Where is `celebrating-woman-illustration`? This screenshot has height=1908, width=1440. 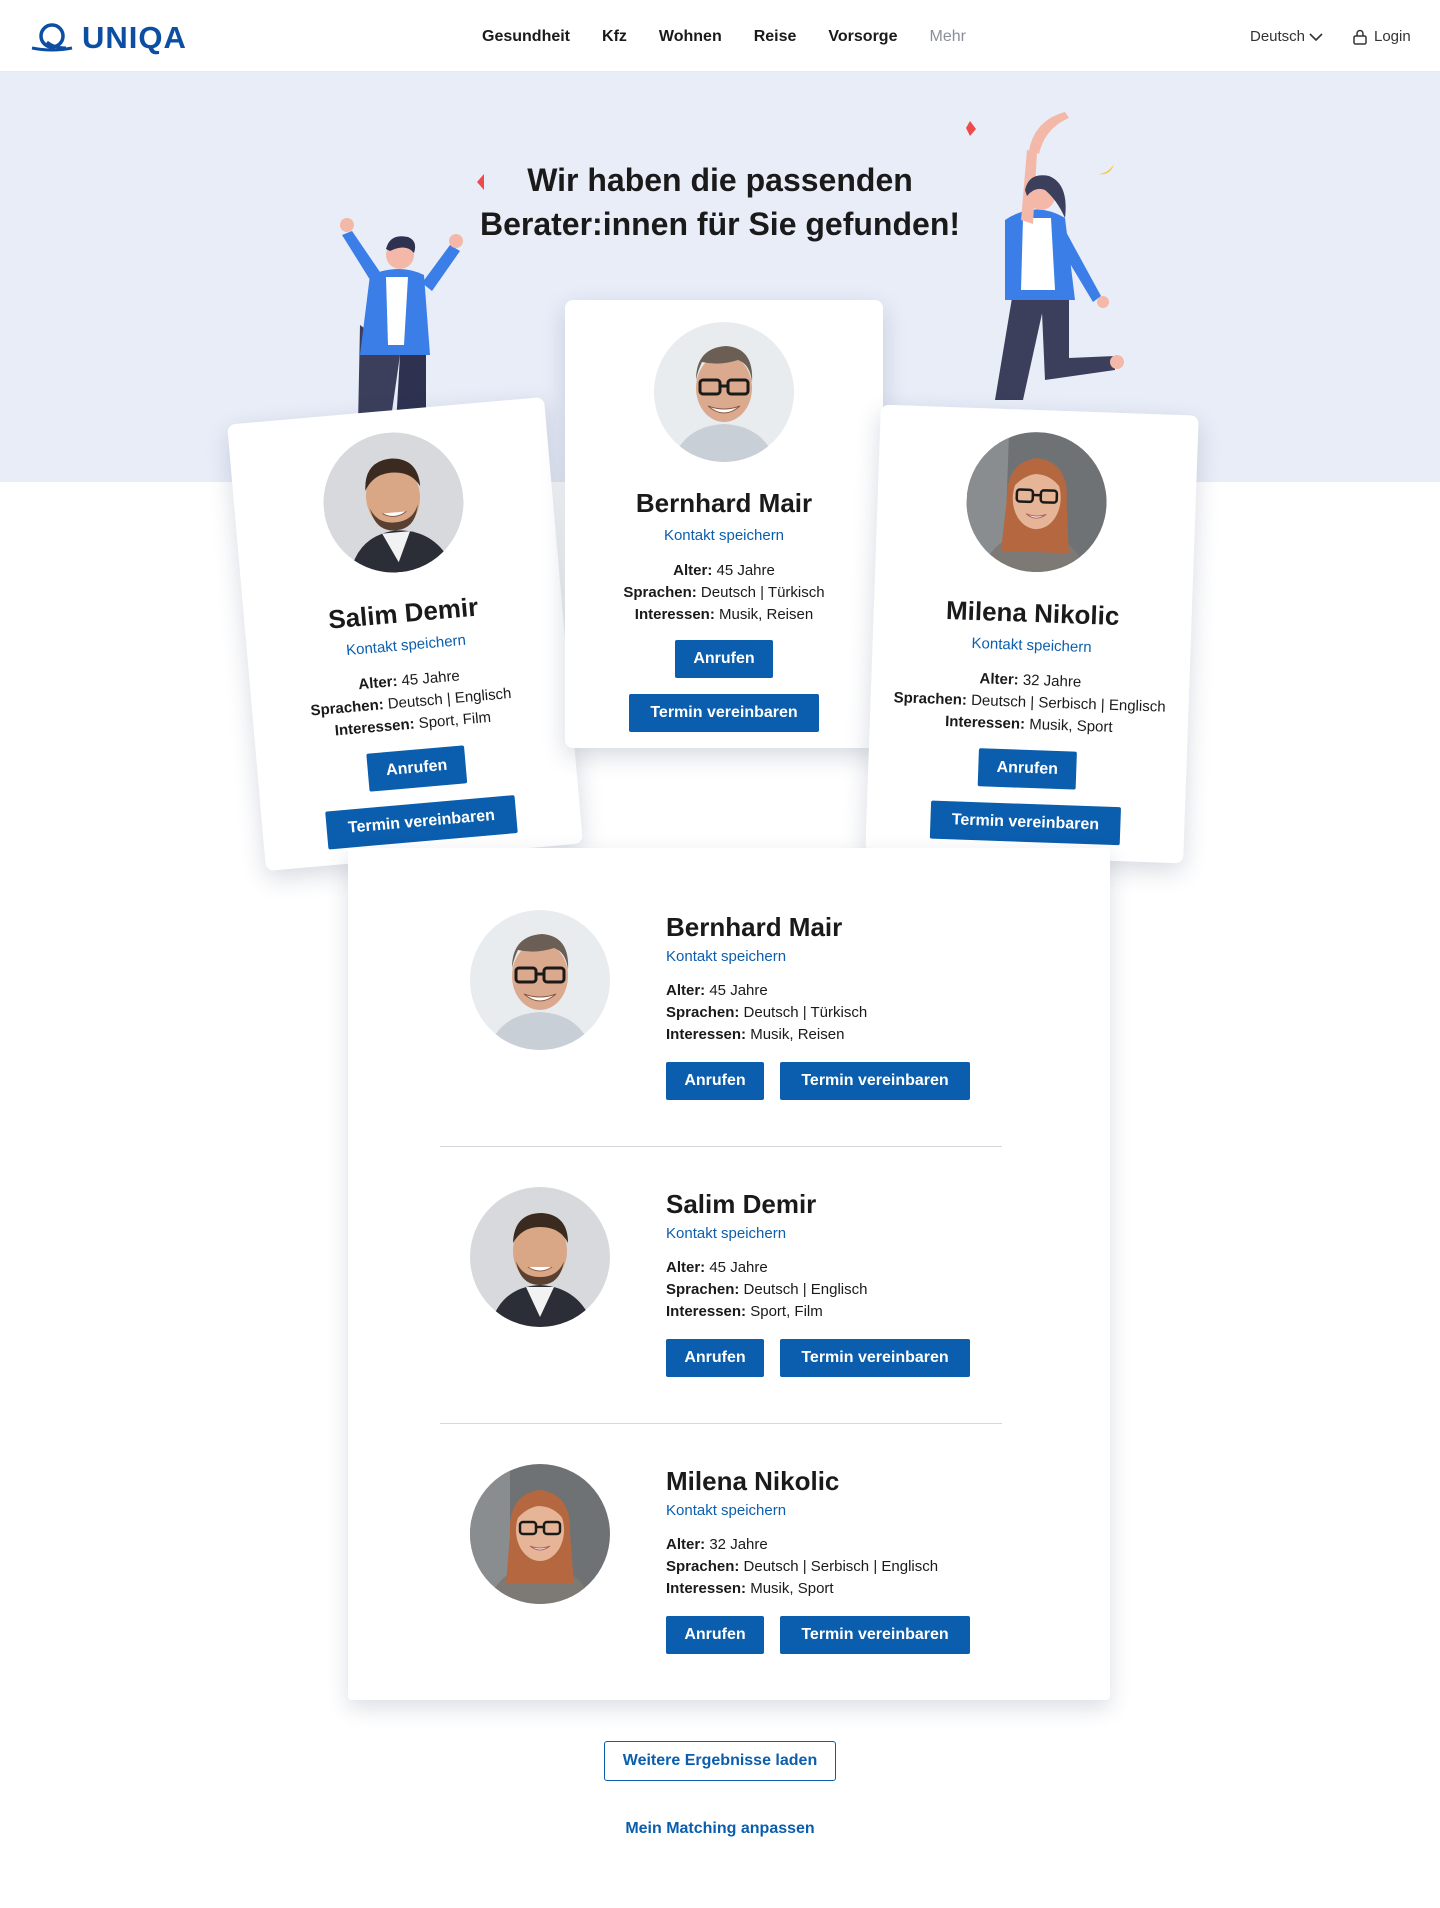
celebrating-woman-illustration is located at coordinates (1059, 256).